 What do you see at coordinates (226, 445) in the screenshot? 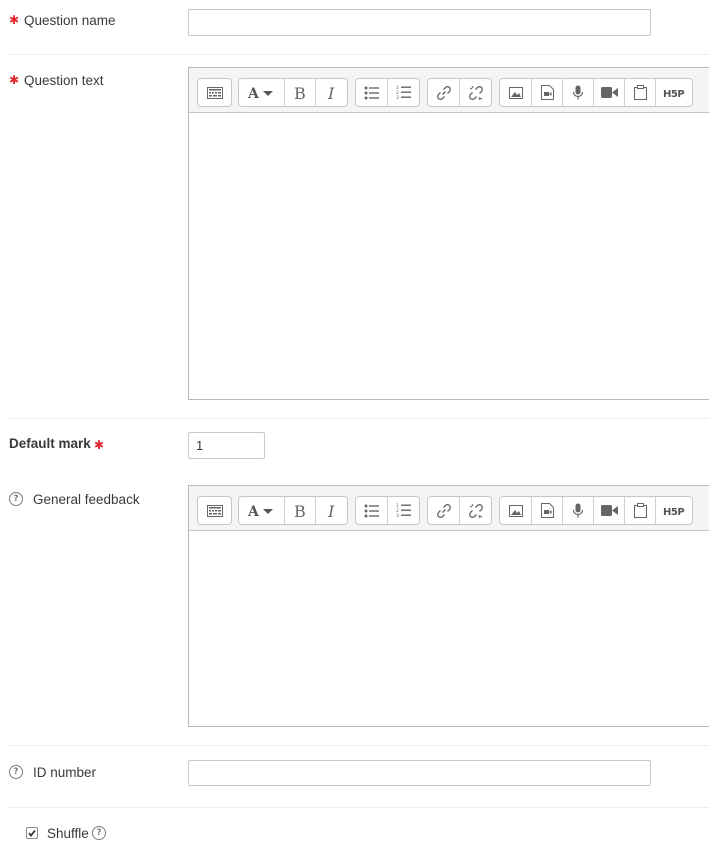
I see `default-mark-input` at bounding box center [226, 445].